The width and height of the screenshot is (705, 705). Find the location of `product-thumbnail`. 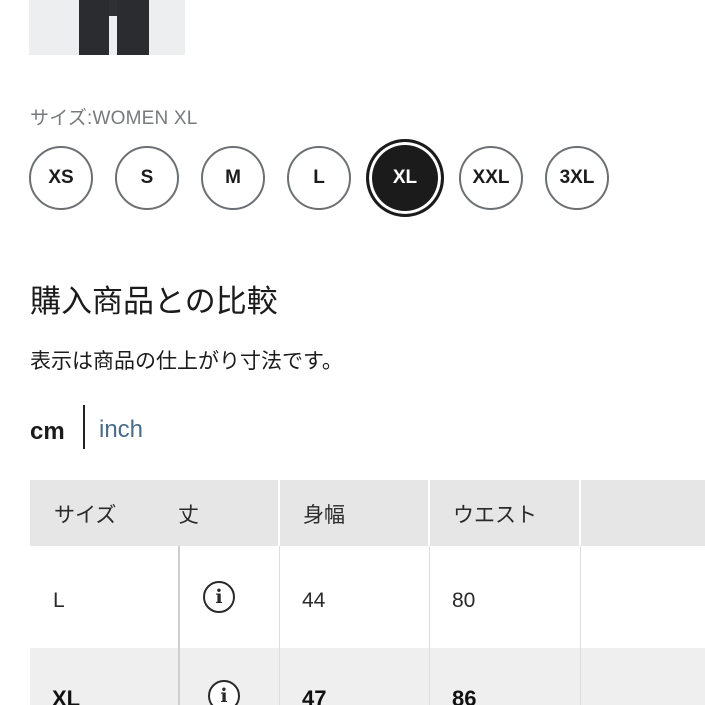

product-thumbnail is located at coordinates (107, 27).